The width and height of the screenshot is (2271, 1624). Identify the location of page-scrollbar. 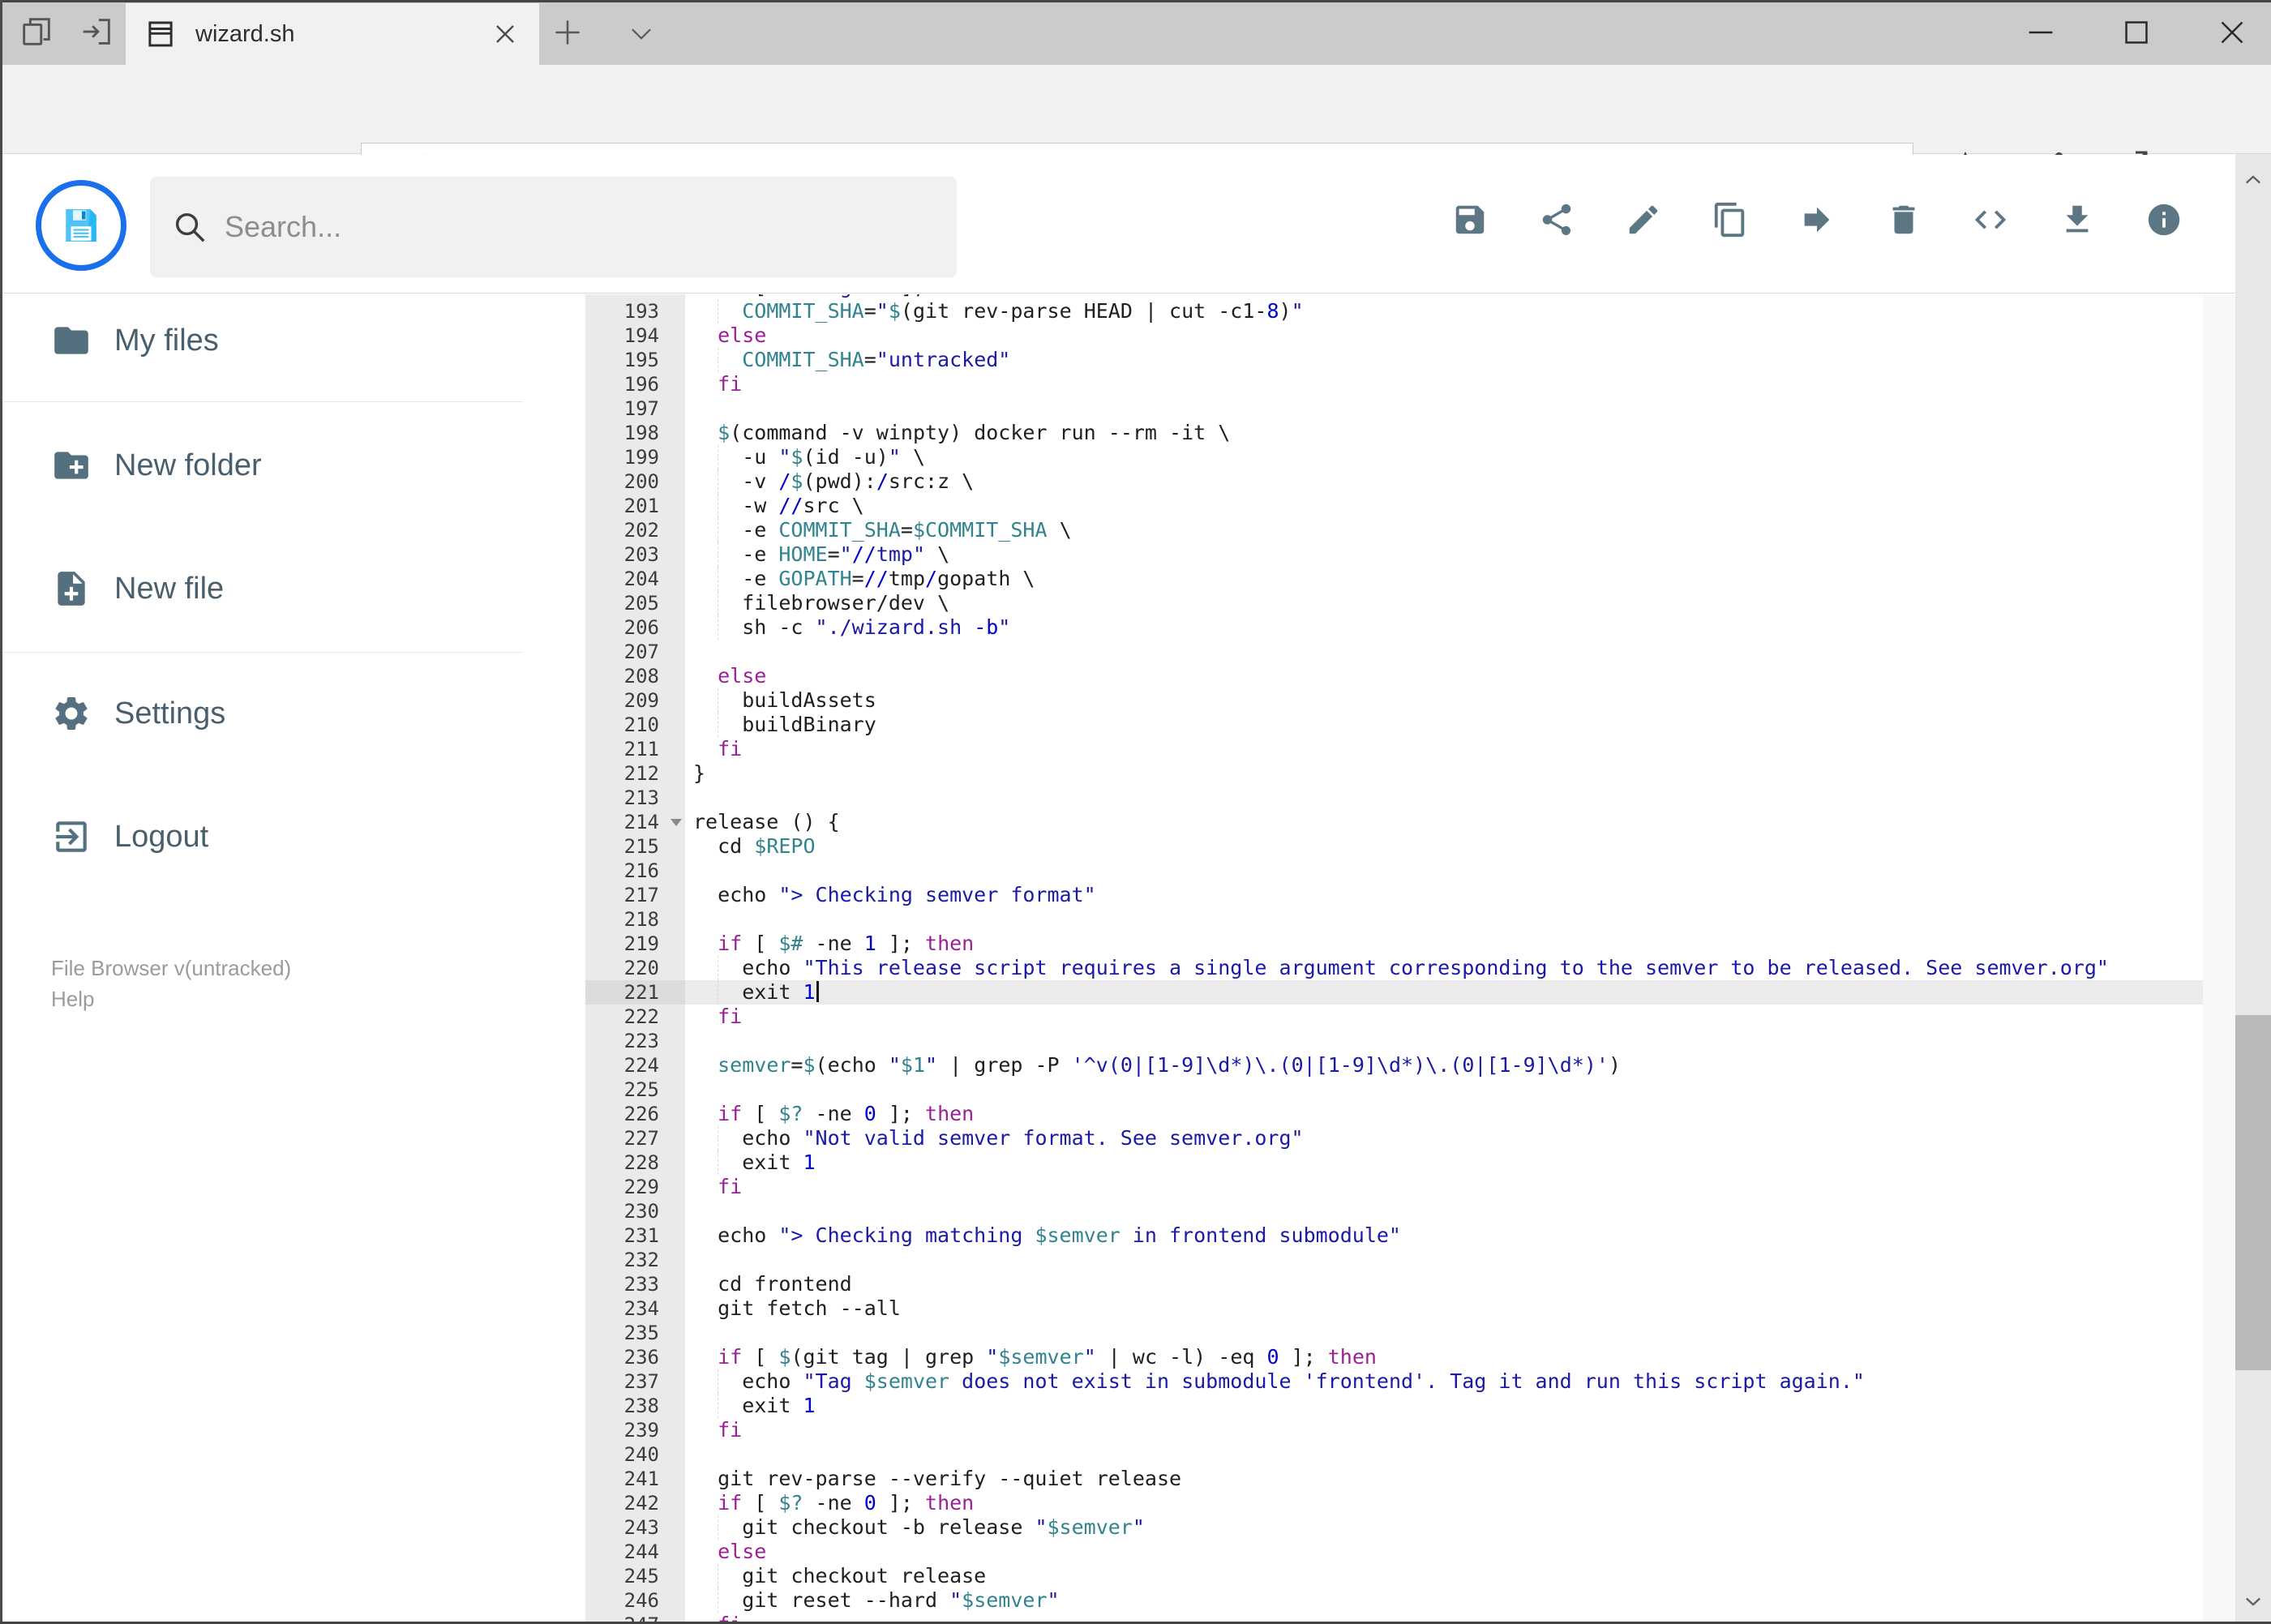
(2253, 889).